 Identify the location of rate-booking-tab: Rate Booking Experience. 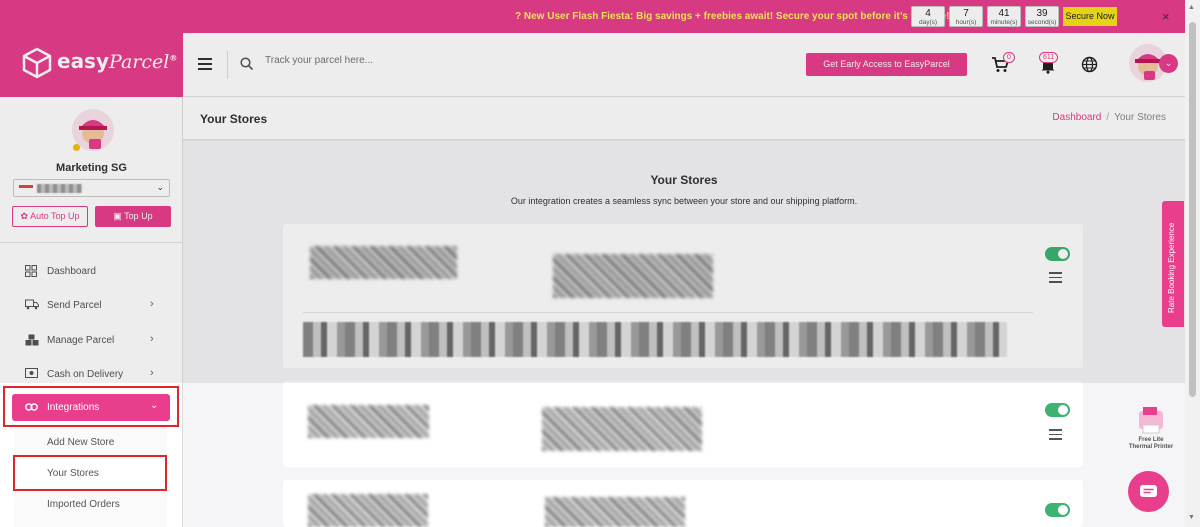
(1173, 264).